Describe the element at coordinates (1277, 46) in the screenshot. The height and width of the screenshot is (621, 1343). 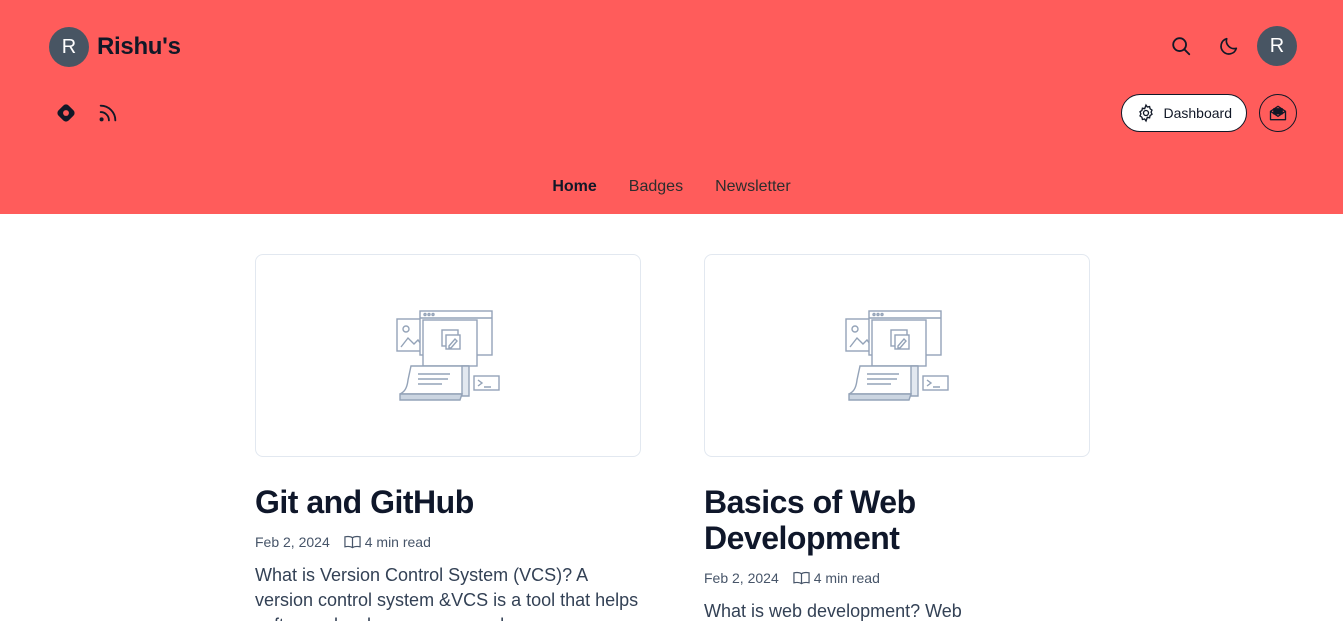
I see `user-avatar: R` at that location.